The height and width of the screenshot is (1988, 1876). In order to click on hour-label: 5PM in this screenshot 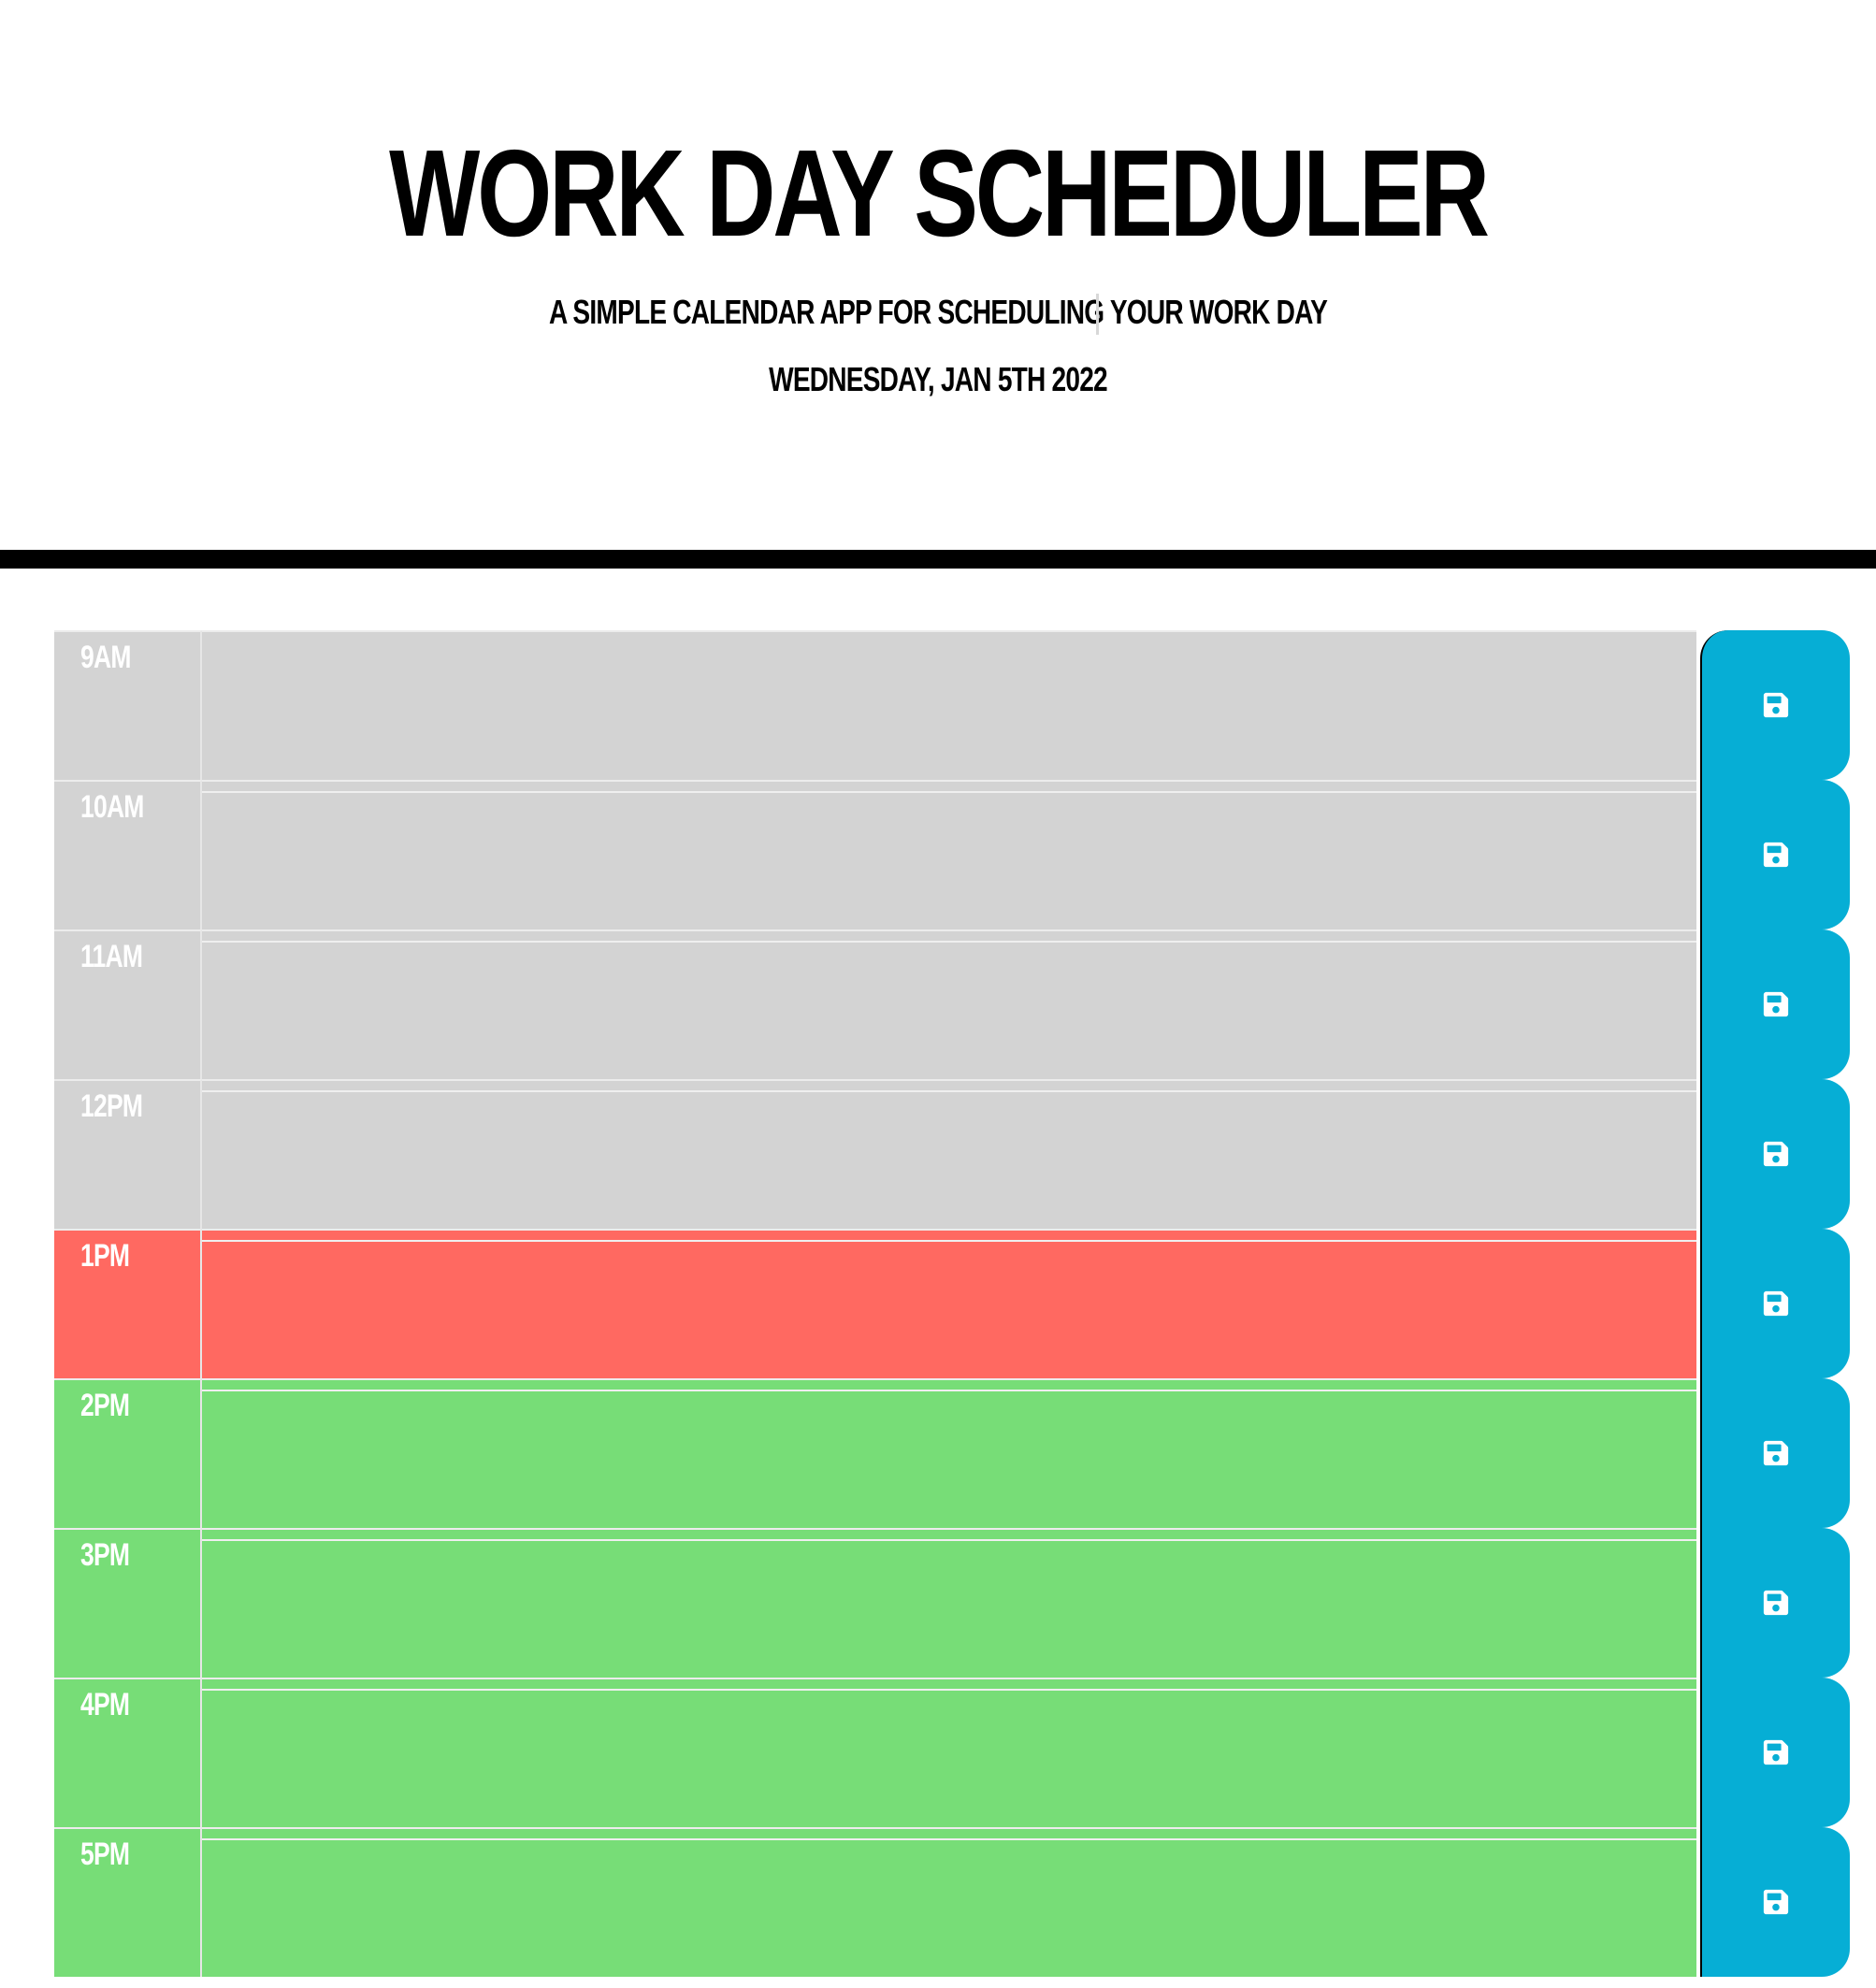, I will do `click(128, 1902)`.